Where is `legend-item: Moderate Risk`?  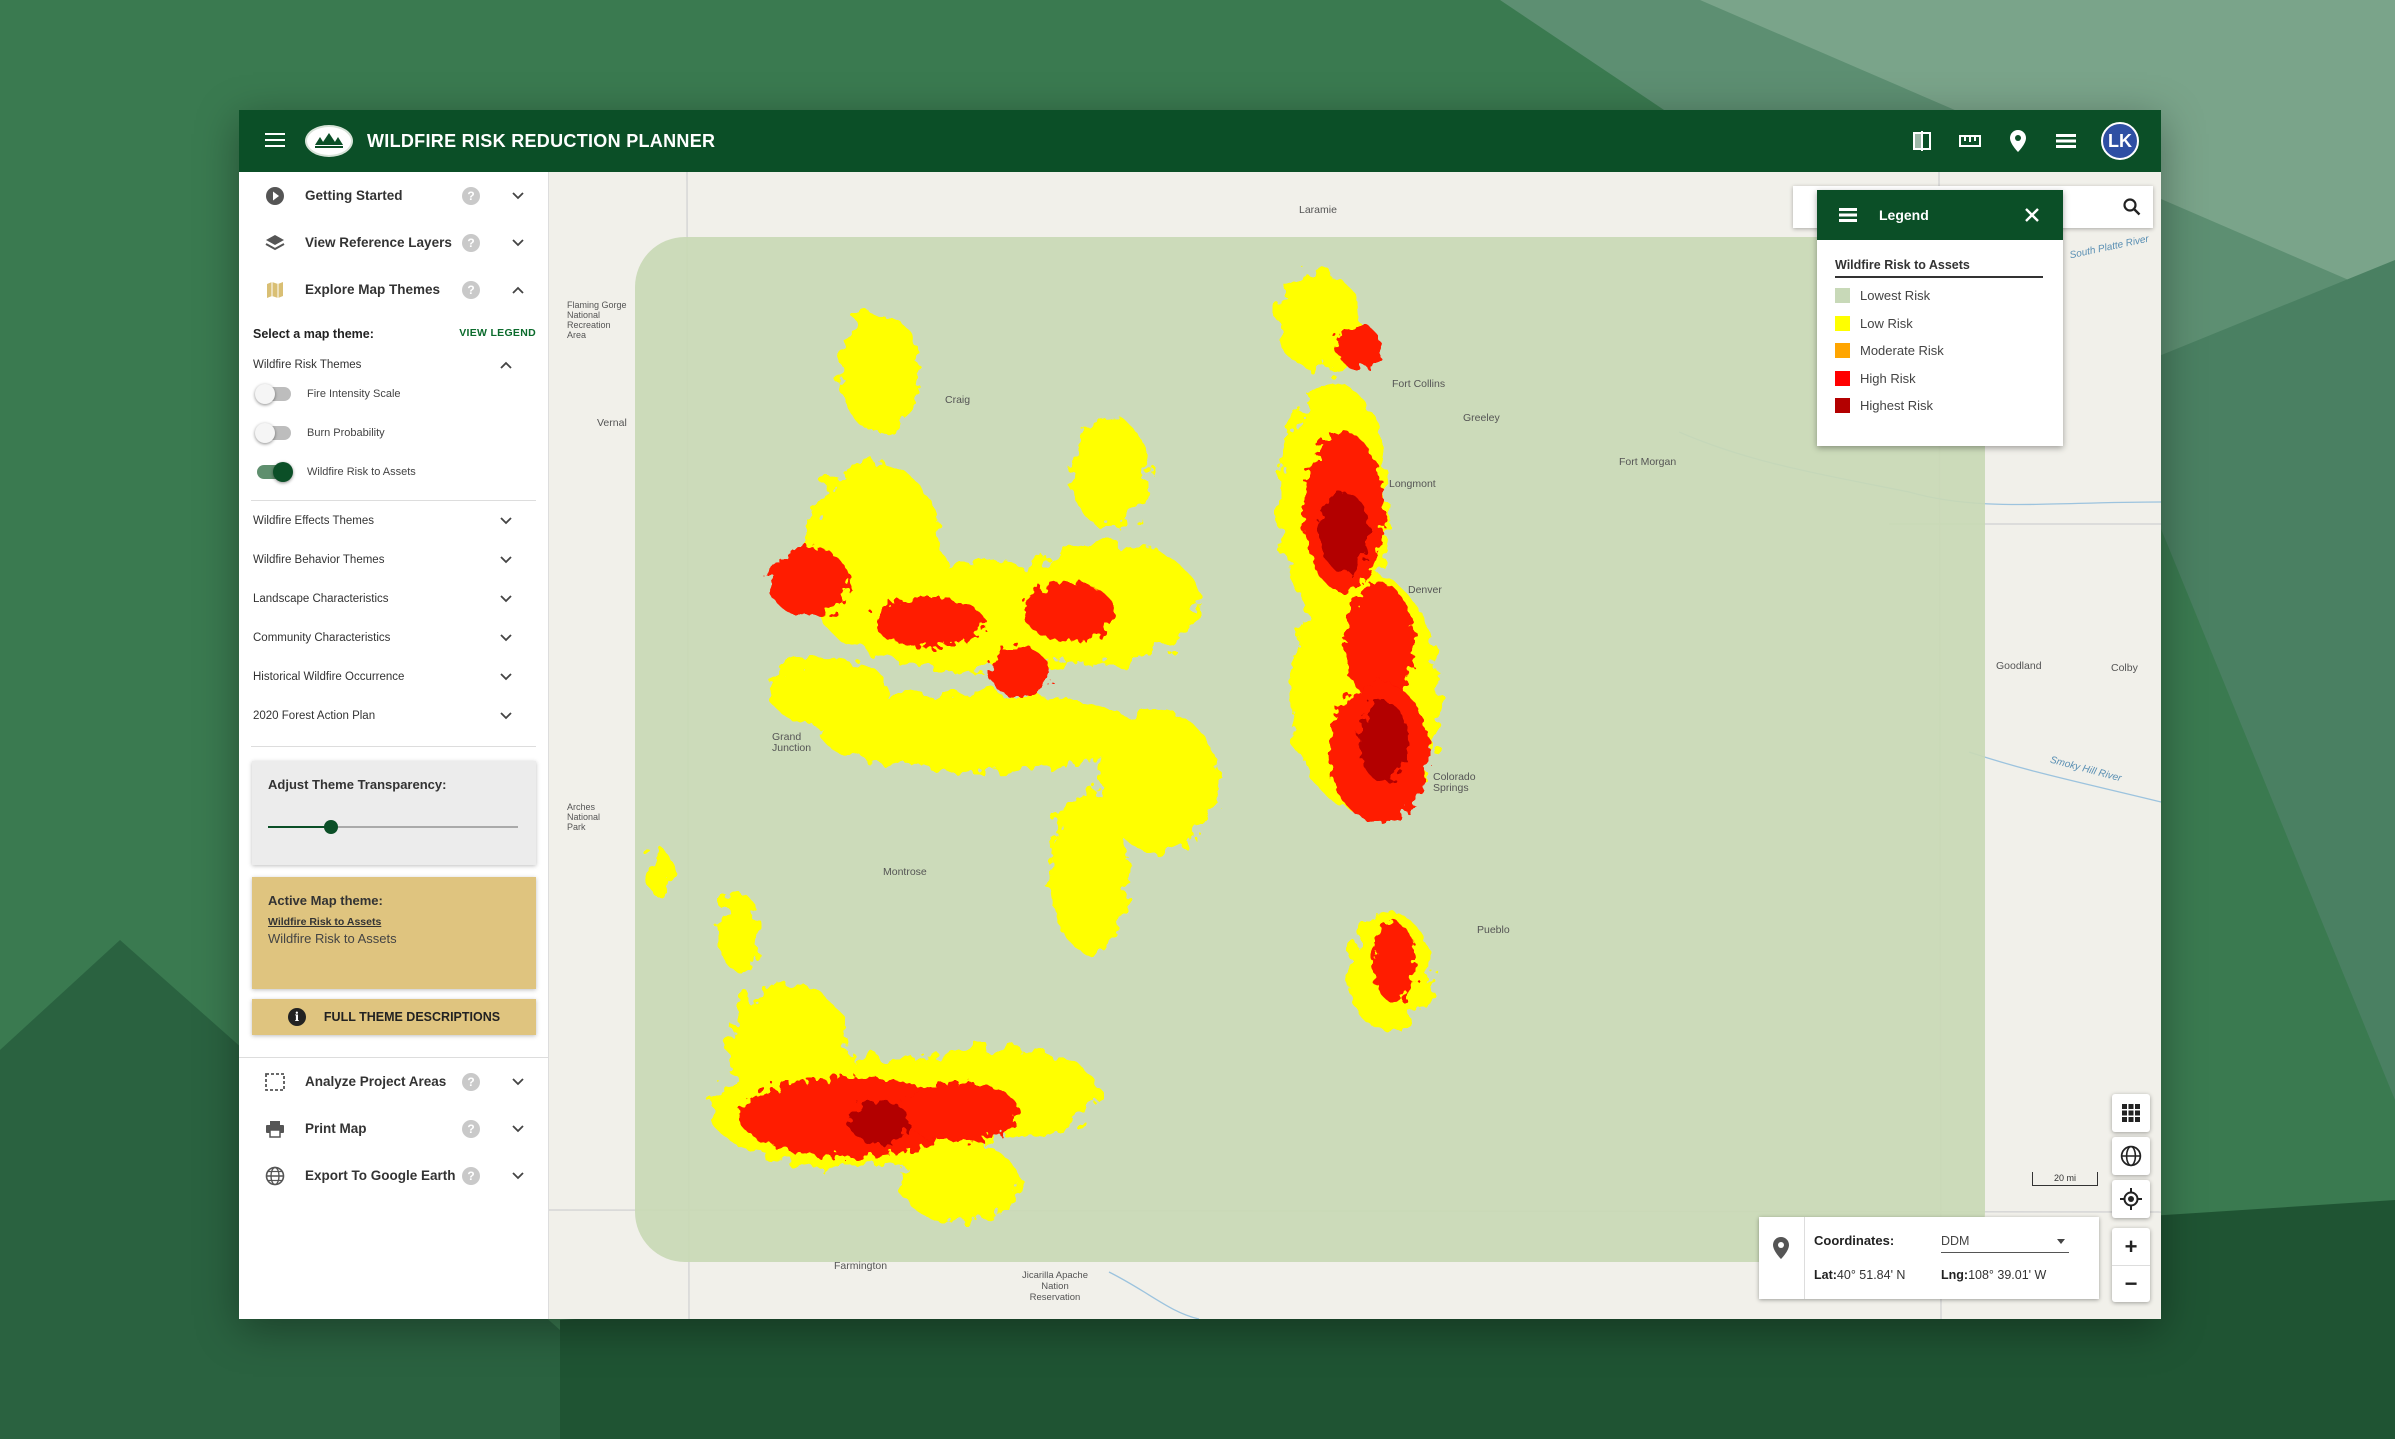 legend-item: Moderate Risk is located at coordinates (1940, 351).